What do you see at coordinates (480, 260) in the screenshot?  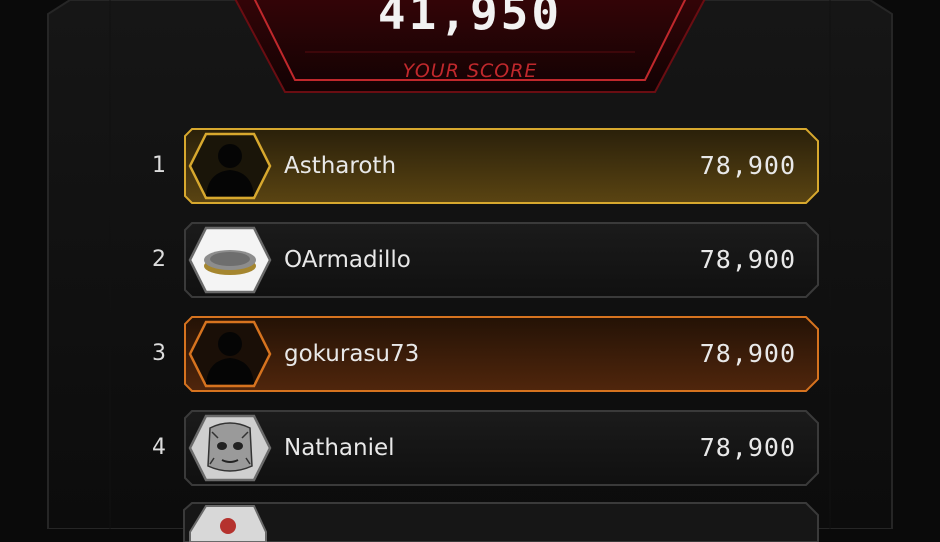 I see `leaderboard-row: 2 OArmadillo 78,900` at bounding box center [480, 260].